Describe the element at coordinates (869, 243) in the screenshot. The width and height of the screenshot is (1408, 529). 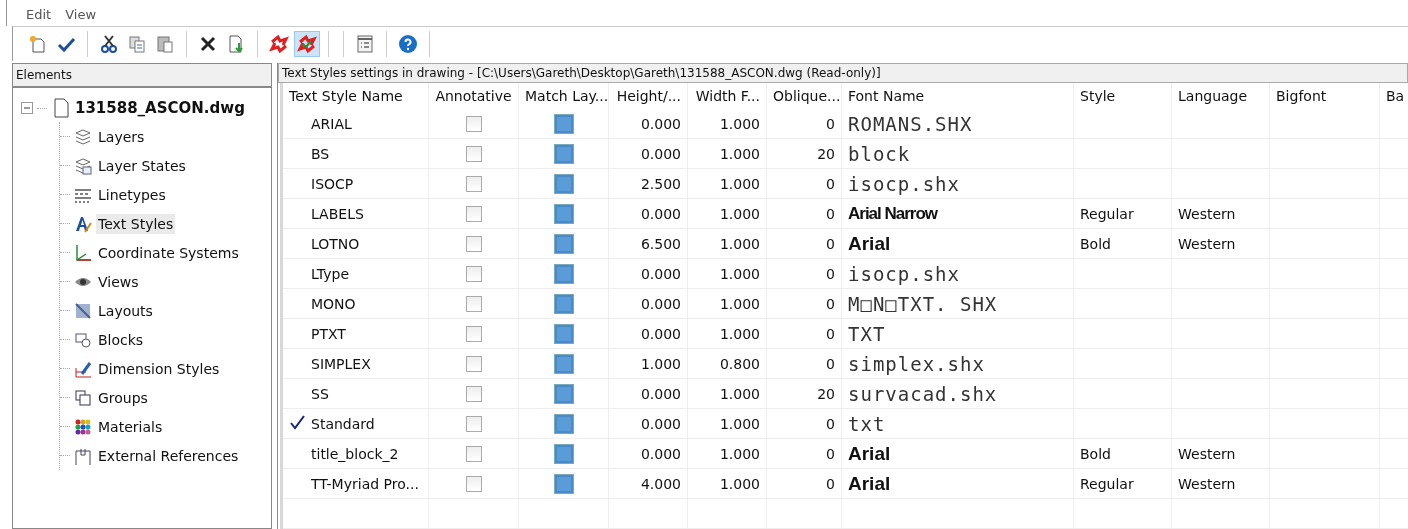
I see `font-name: Arial` at that location.